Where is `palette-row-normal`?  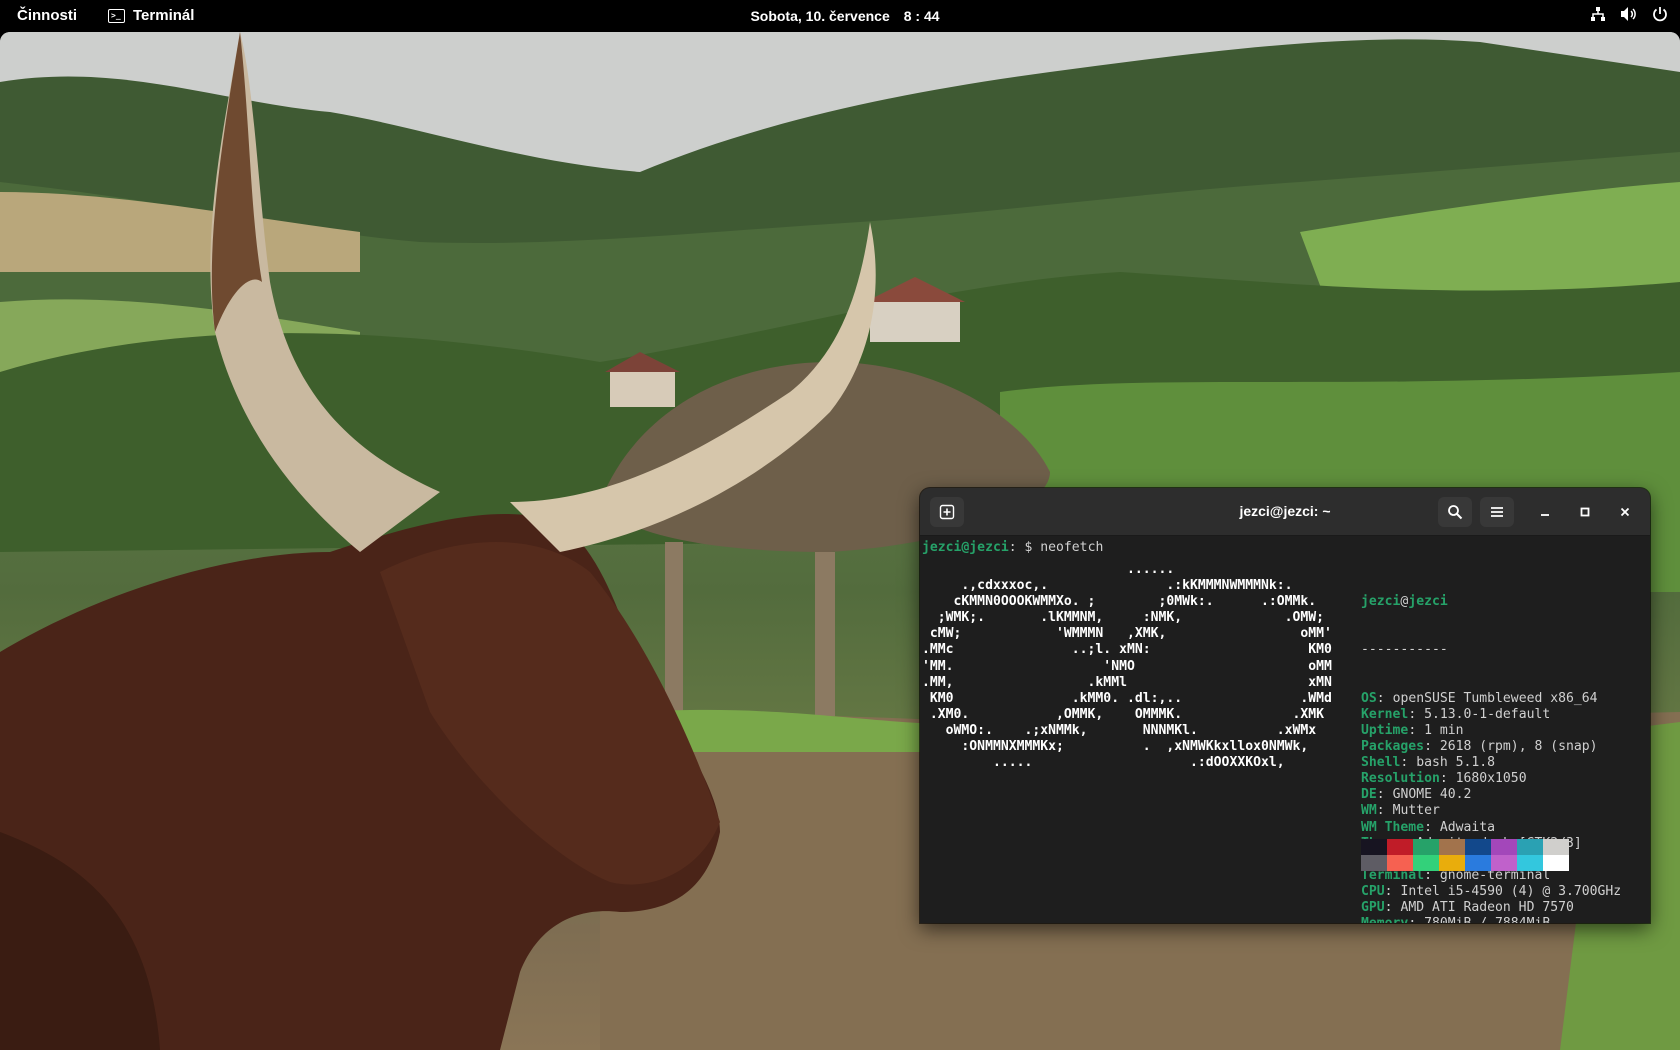 palette-row-normal is located at coordinates (1465, 847).